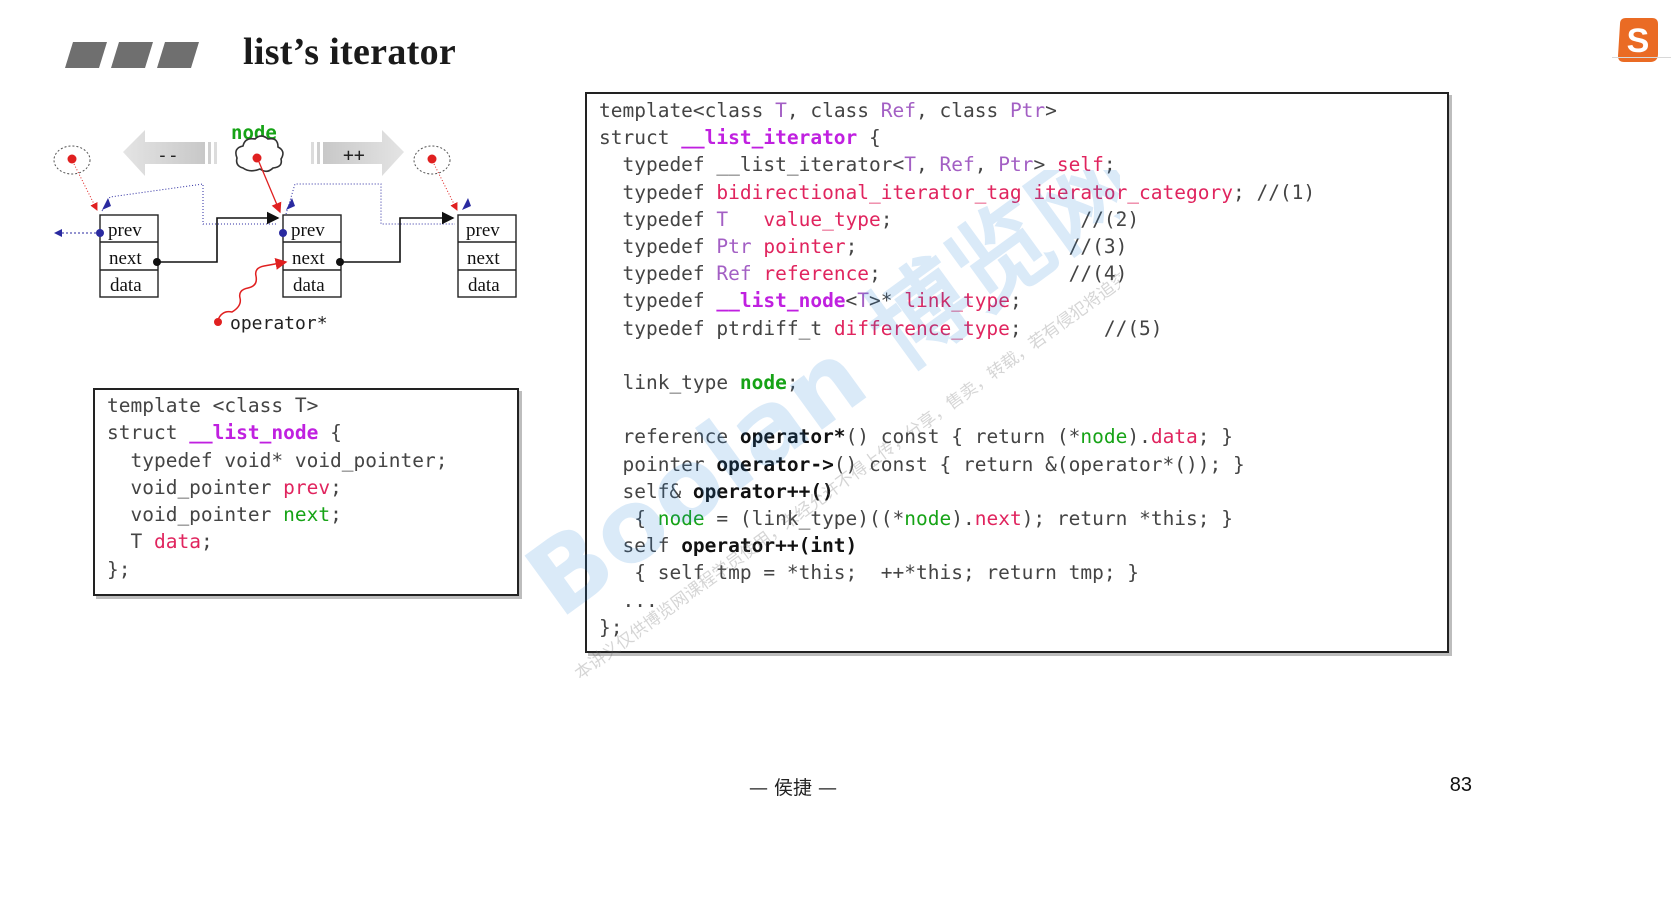  I want to click on code-line: typedef __list_node<T>* link_type;, so click(810, 301).